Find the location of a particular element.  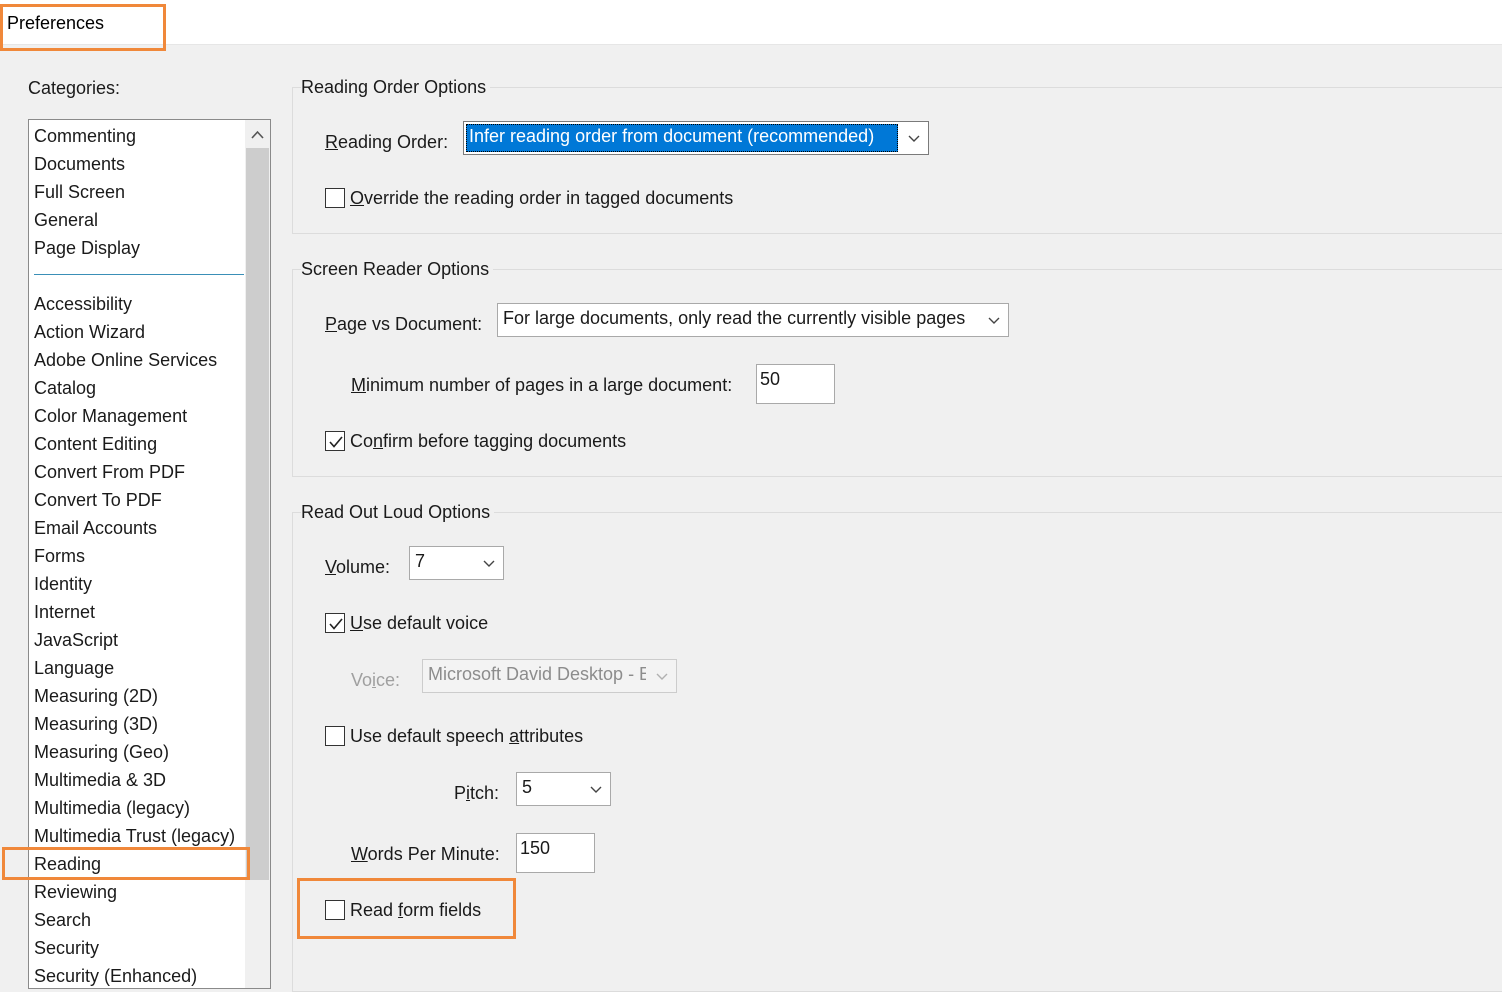

category-item: Language is located at coordinates (74, 668).